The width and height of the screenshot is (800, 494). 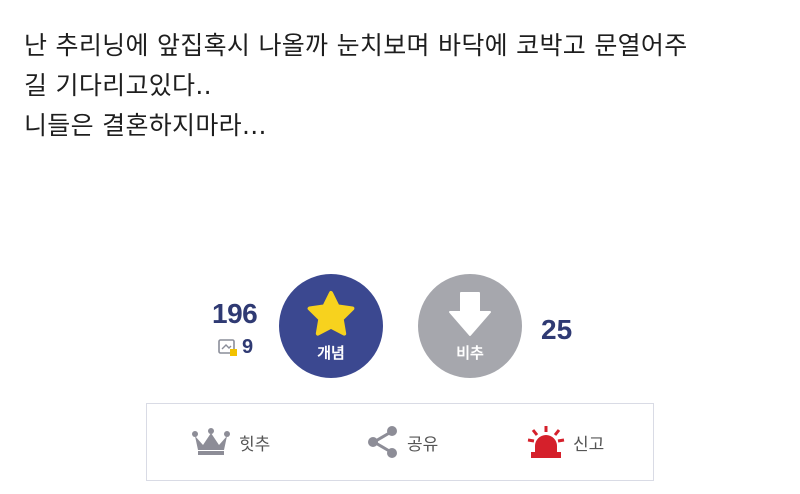 What do you see at coordinates (565, 442) in the screenshot?
I see `report-button: 신고` at bounding box center [565, 442].